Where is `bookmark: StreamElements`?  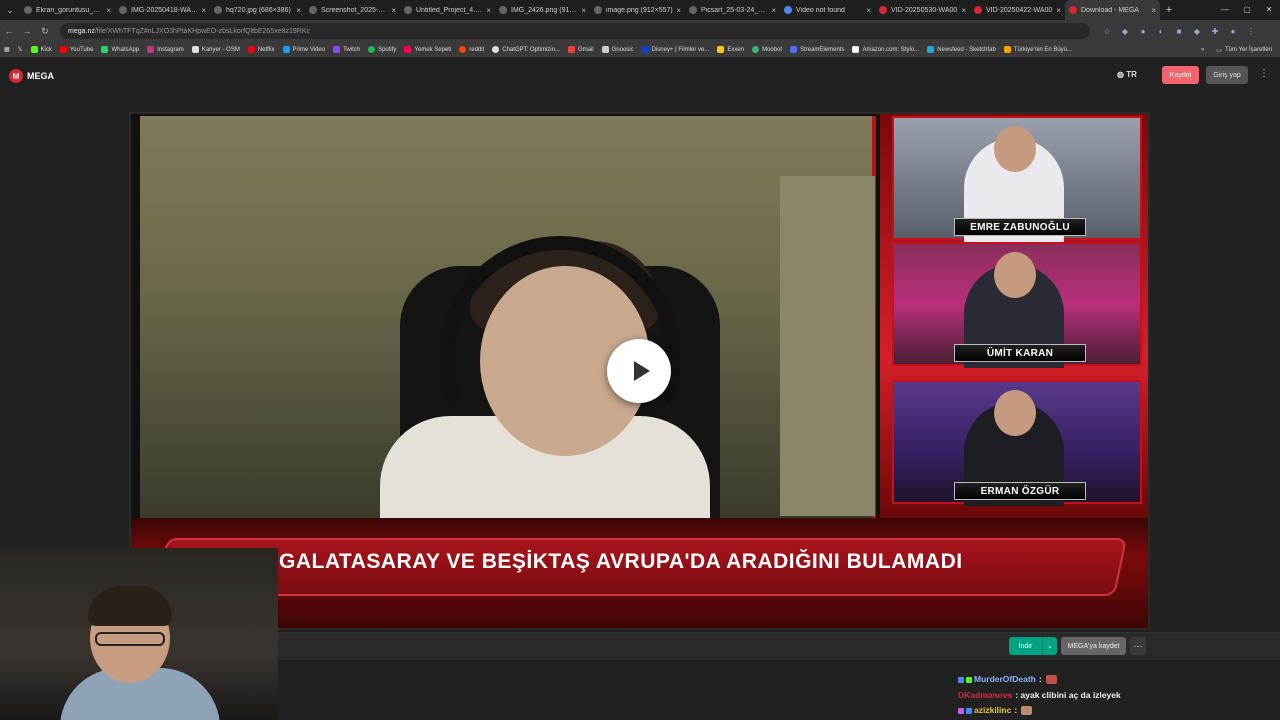
bookmark: StreamElements is located at coordinates (817, 49).